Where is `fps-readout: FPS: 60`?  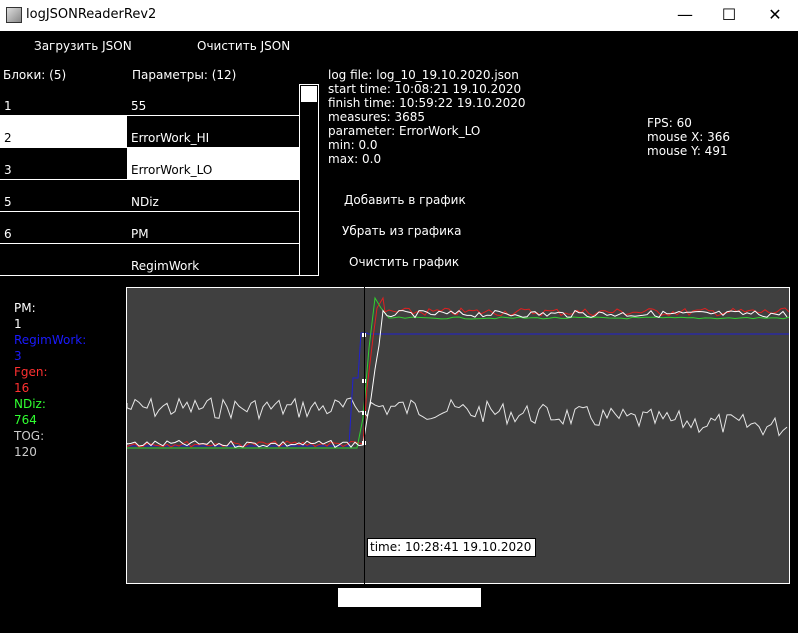
fps-readout: FPS: 60 is located at coordinates (669, 123).